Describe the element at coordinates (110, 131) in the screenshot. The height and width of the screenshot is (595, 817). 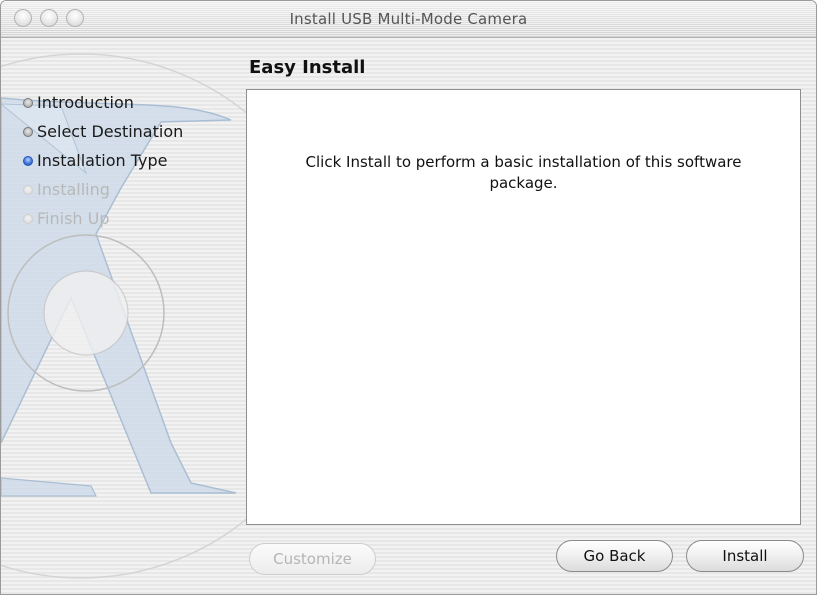
I see `step-label: Select Destination` at that location.